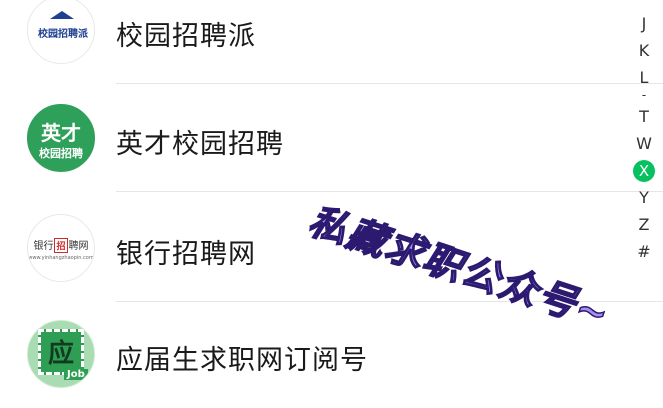 This screenshot has width=663, height=408. I want to click on graduation-cap-icon, so click(62, 15).